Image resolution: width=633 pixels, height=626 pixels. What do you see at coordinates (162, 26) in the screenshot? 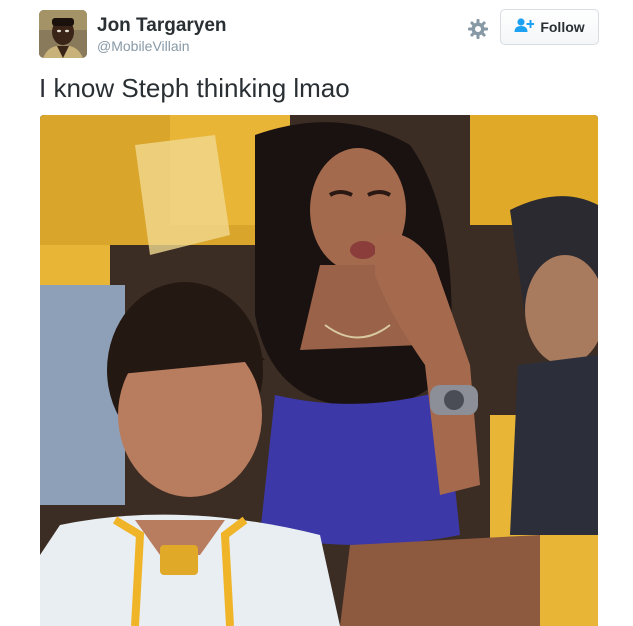
I see `user-name: Jon Targaryen` at bounding box center [162, 26].